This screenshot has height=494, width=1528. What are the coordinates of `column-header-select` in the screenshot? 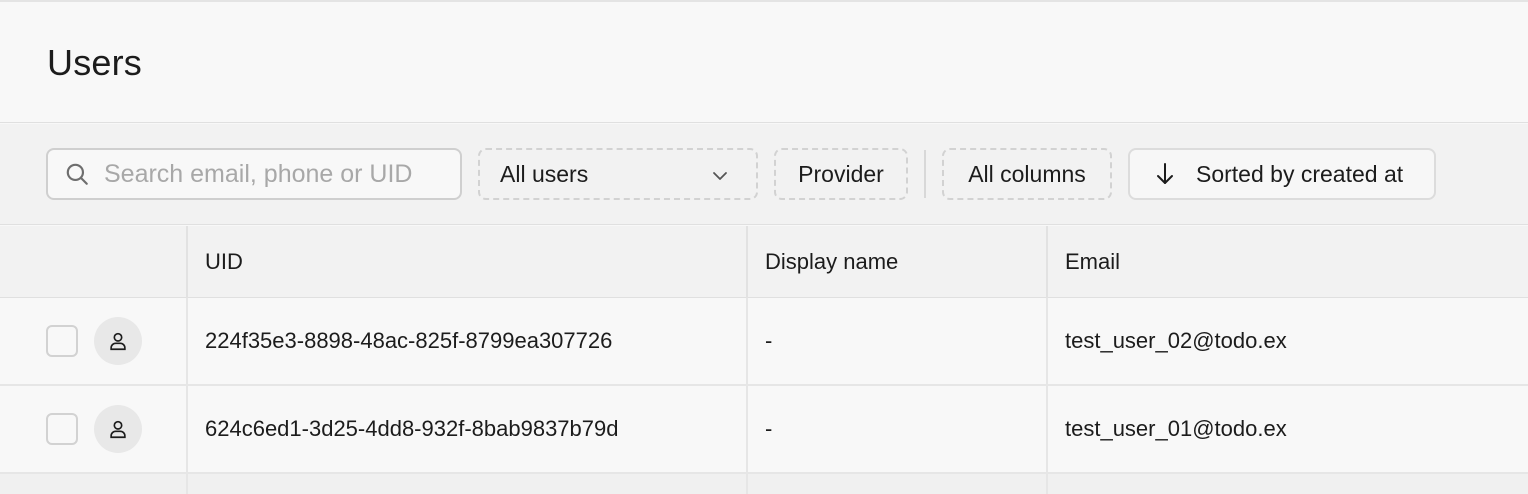 It's located at (93, 262).